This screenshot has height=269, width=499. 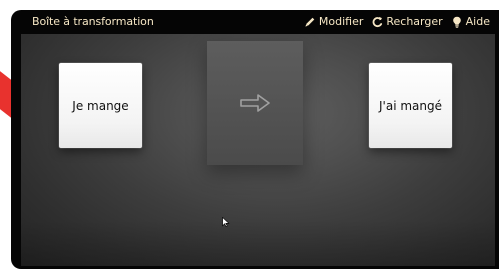 What do you see at coordinates (477, 21) in the screenshot?
I see `help-label: Aide` at bounding box center [477, 21].